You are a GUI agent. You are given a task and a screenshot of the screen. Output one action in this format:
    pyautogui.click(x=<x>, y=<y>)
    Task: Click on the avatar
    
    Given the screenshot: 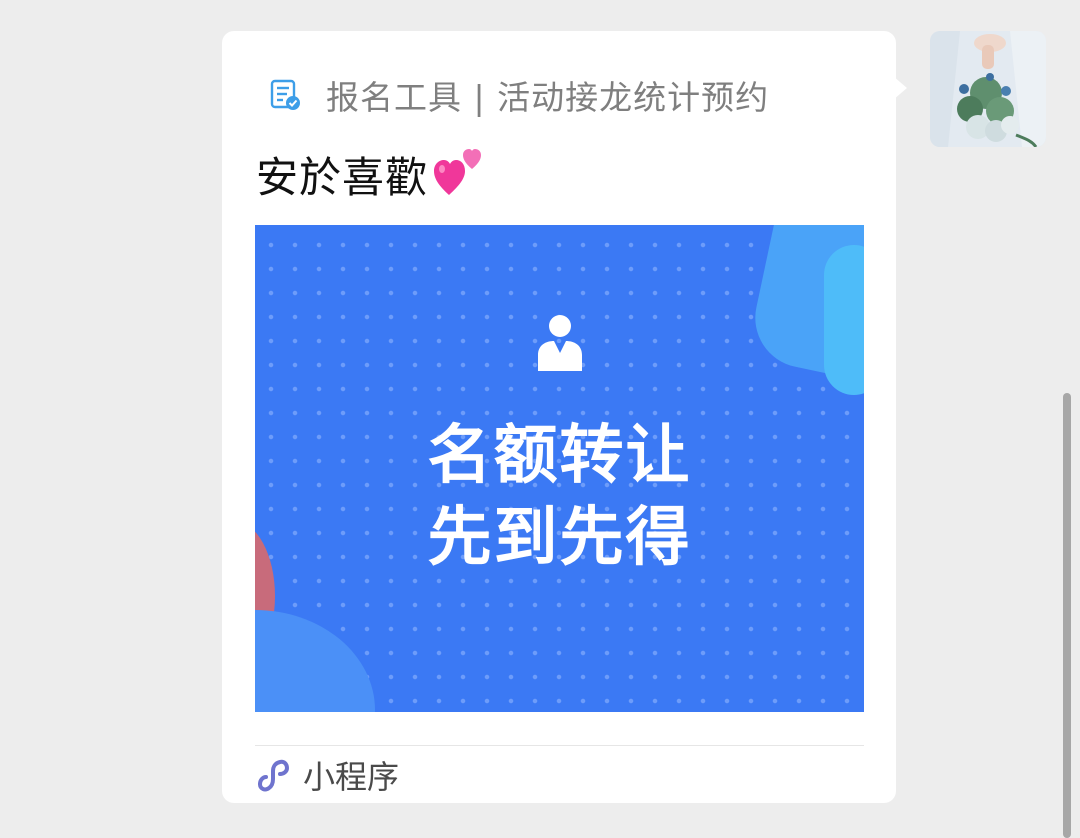 What is the action you would take?
    pyautogui.click(x=988, y=89)
    